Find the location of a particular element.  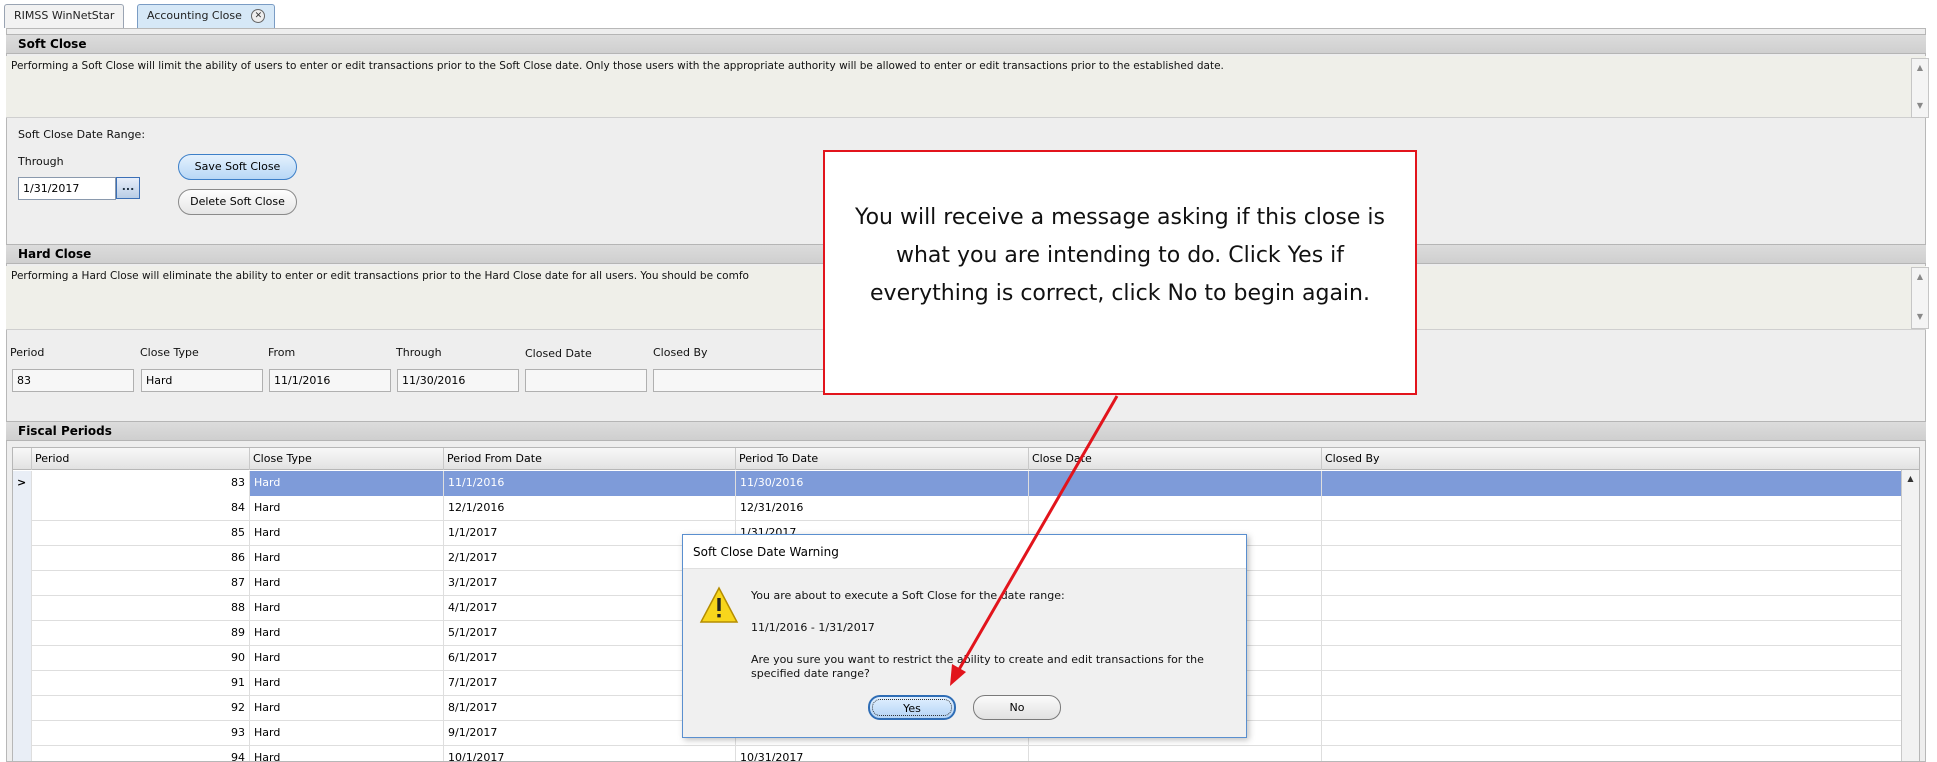

hard-from-field: 11/1/2016 is located at coordinates (330, 380).